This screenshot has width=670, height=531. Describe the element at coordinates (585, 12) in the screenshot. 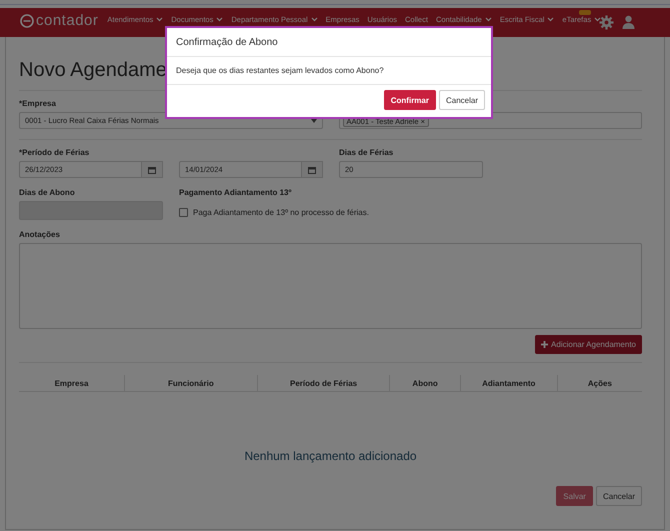

I see `badge-icon` at that location.